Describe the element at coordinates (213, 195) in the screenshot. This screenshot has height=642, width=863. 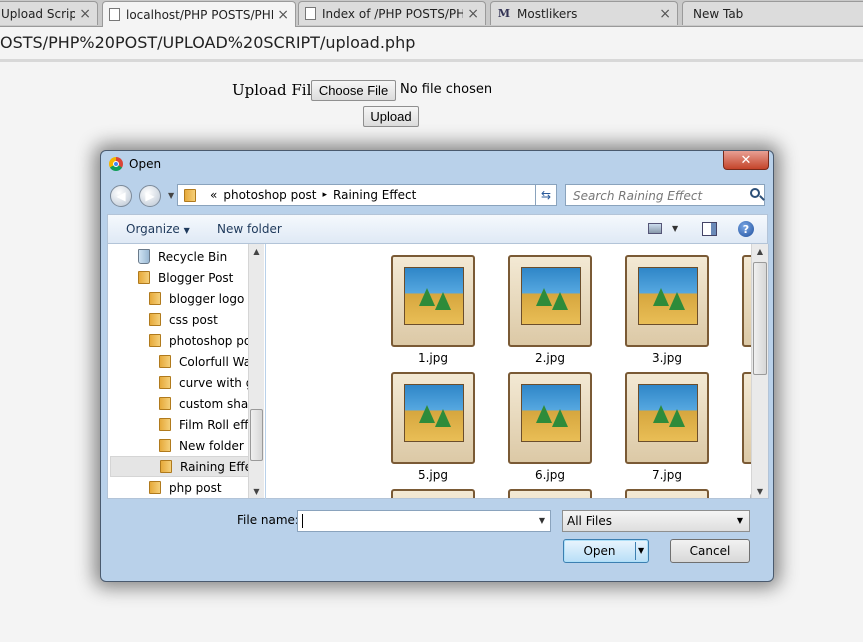
I see `breadcrumb-overflow: «` at that location.